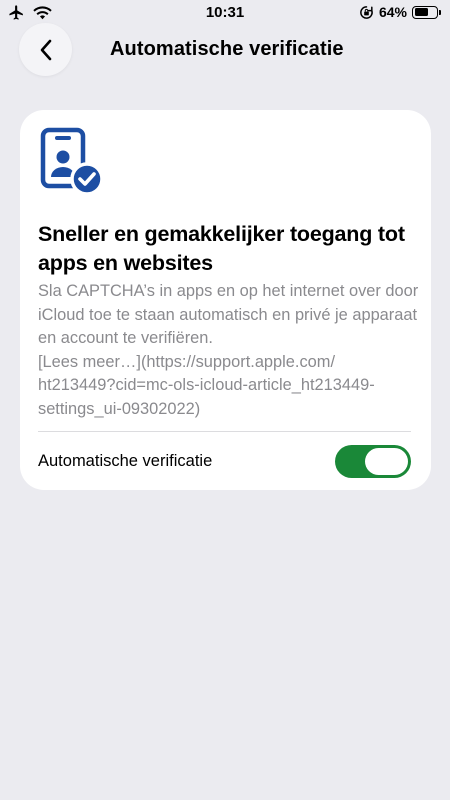 The image size is (450, 800). Describe the element at coordinates (386, 461) in the screenshot. I see `toggle-knob` at that location.